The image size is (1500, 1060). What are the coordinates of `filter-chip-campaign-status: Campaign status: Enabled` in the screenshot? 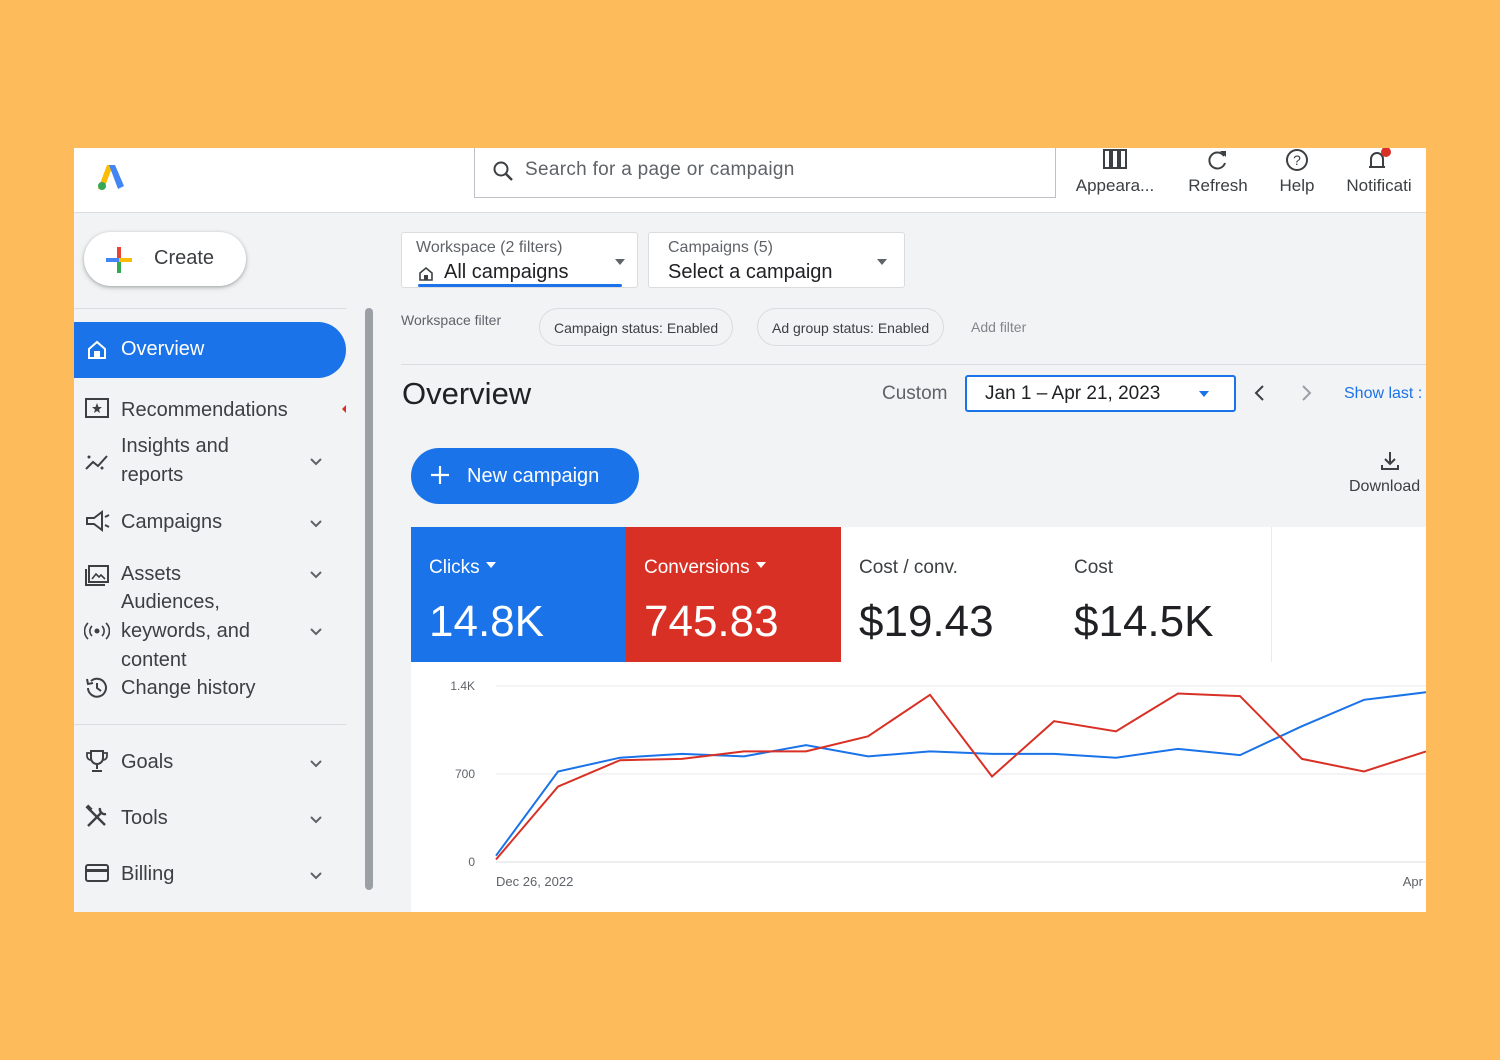 It's located at (636, 327).